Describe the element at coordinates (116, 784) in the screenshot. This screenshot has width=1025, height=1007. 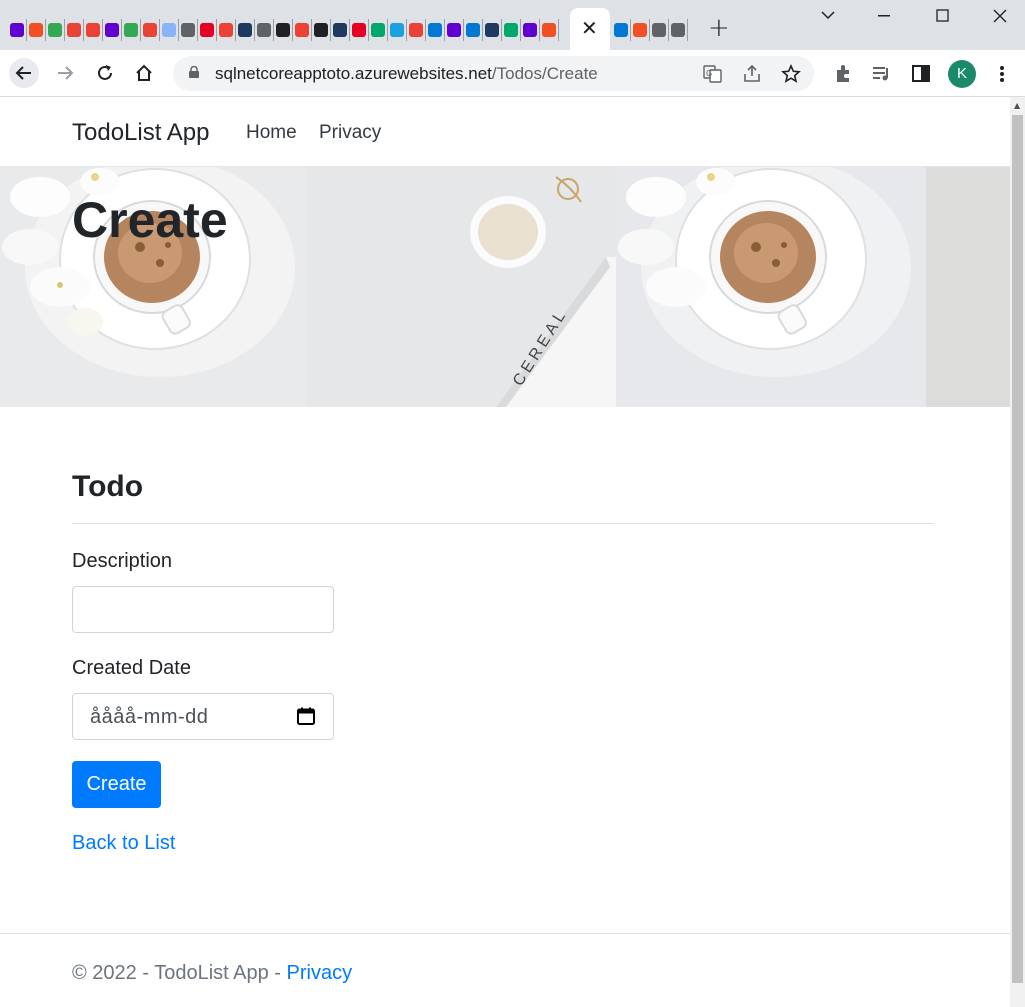
I see `create-button: Create` at that location.